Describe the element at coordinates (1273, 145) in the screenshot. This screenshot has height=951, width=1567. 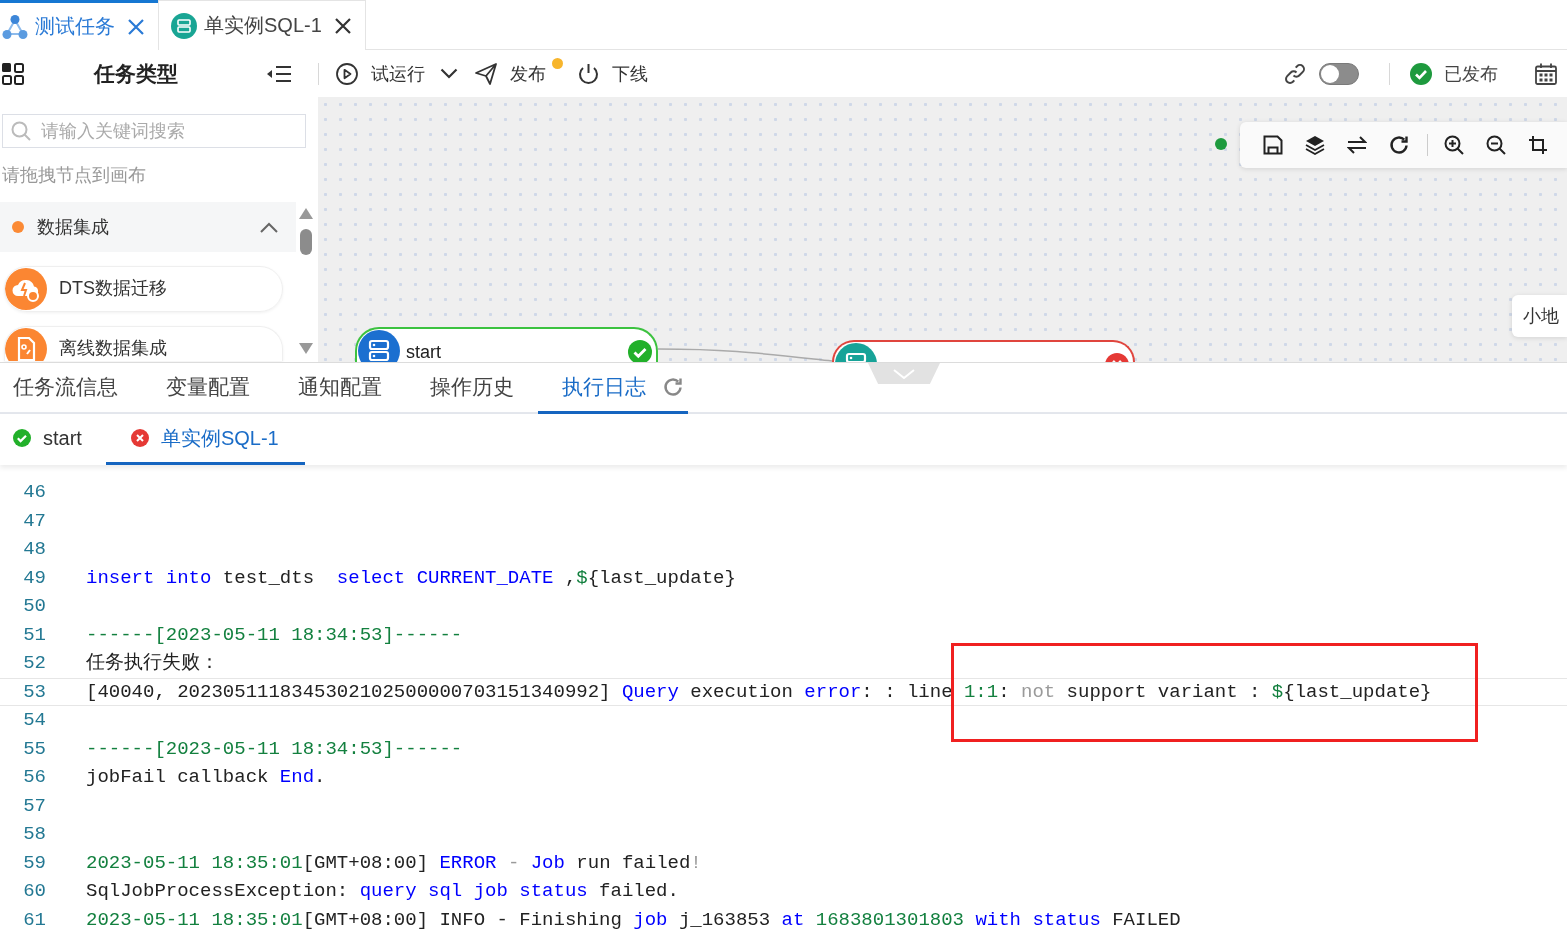
I see `save-icon` at that location.